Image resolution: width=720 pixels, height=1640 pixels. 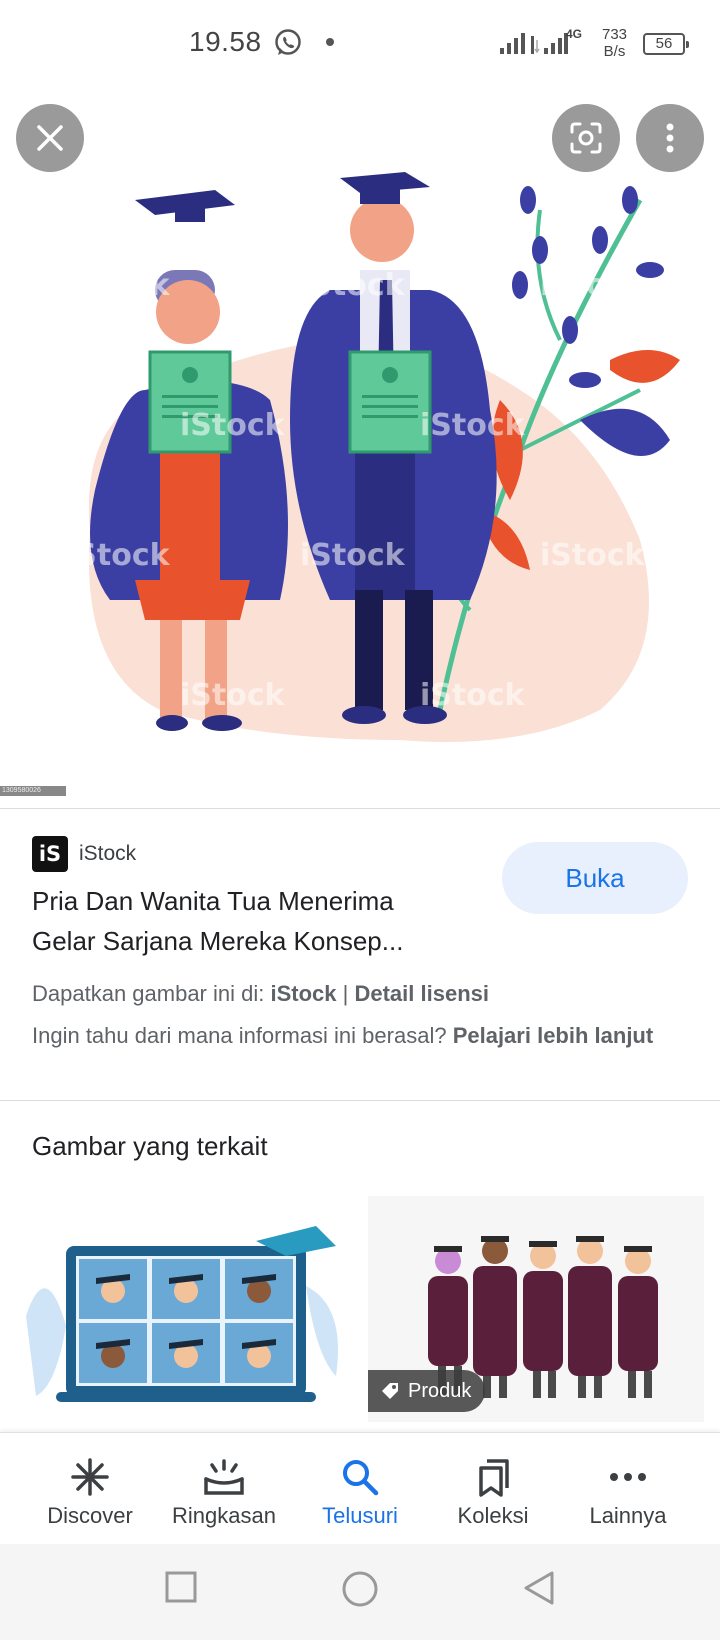 What do you see at coordinates (628, 1477) in the screenshot?
I see `more-horiz-icon` at bounding box center [628, 1477].